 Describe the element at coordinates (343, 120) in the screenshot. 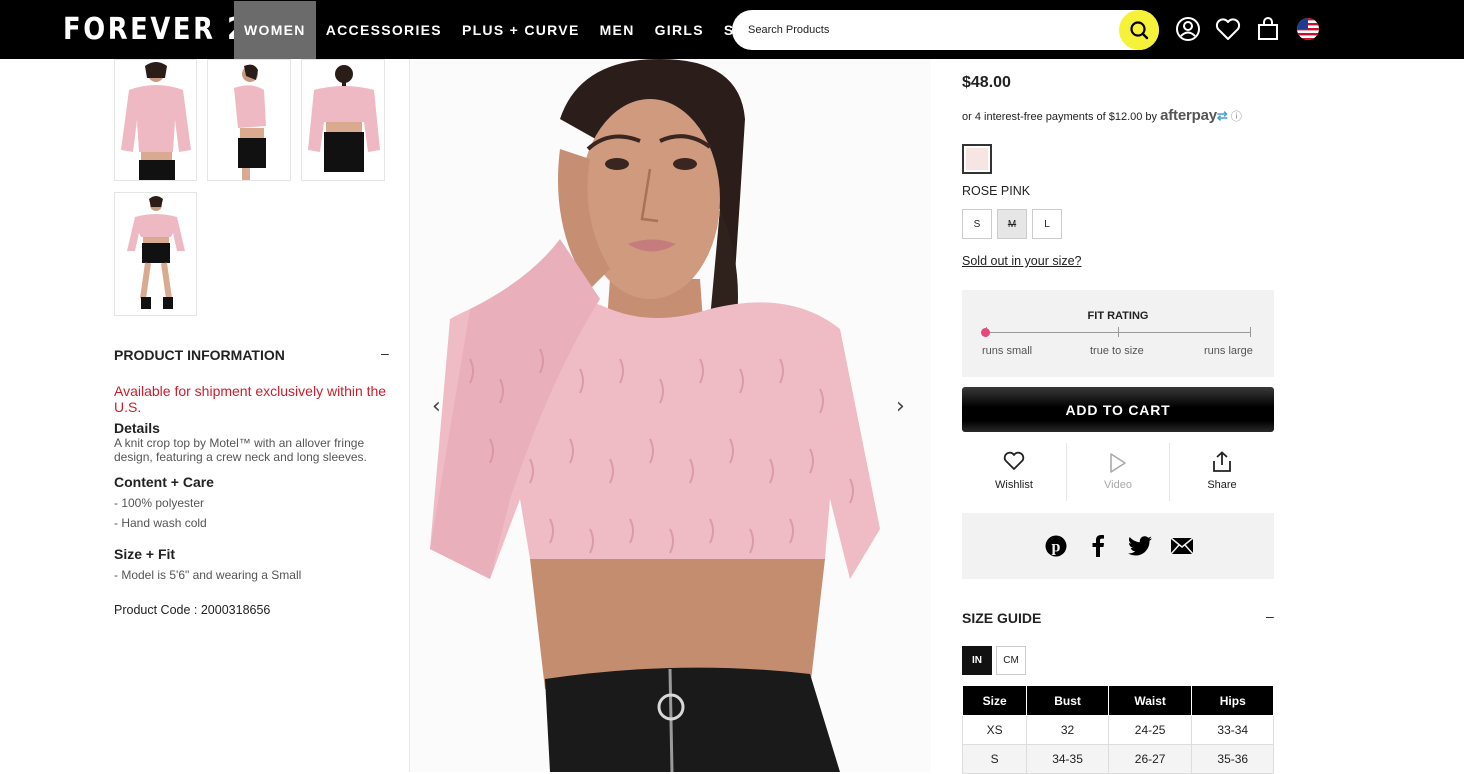

I see `thumbnail-back` at that location.